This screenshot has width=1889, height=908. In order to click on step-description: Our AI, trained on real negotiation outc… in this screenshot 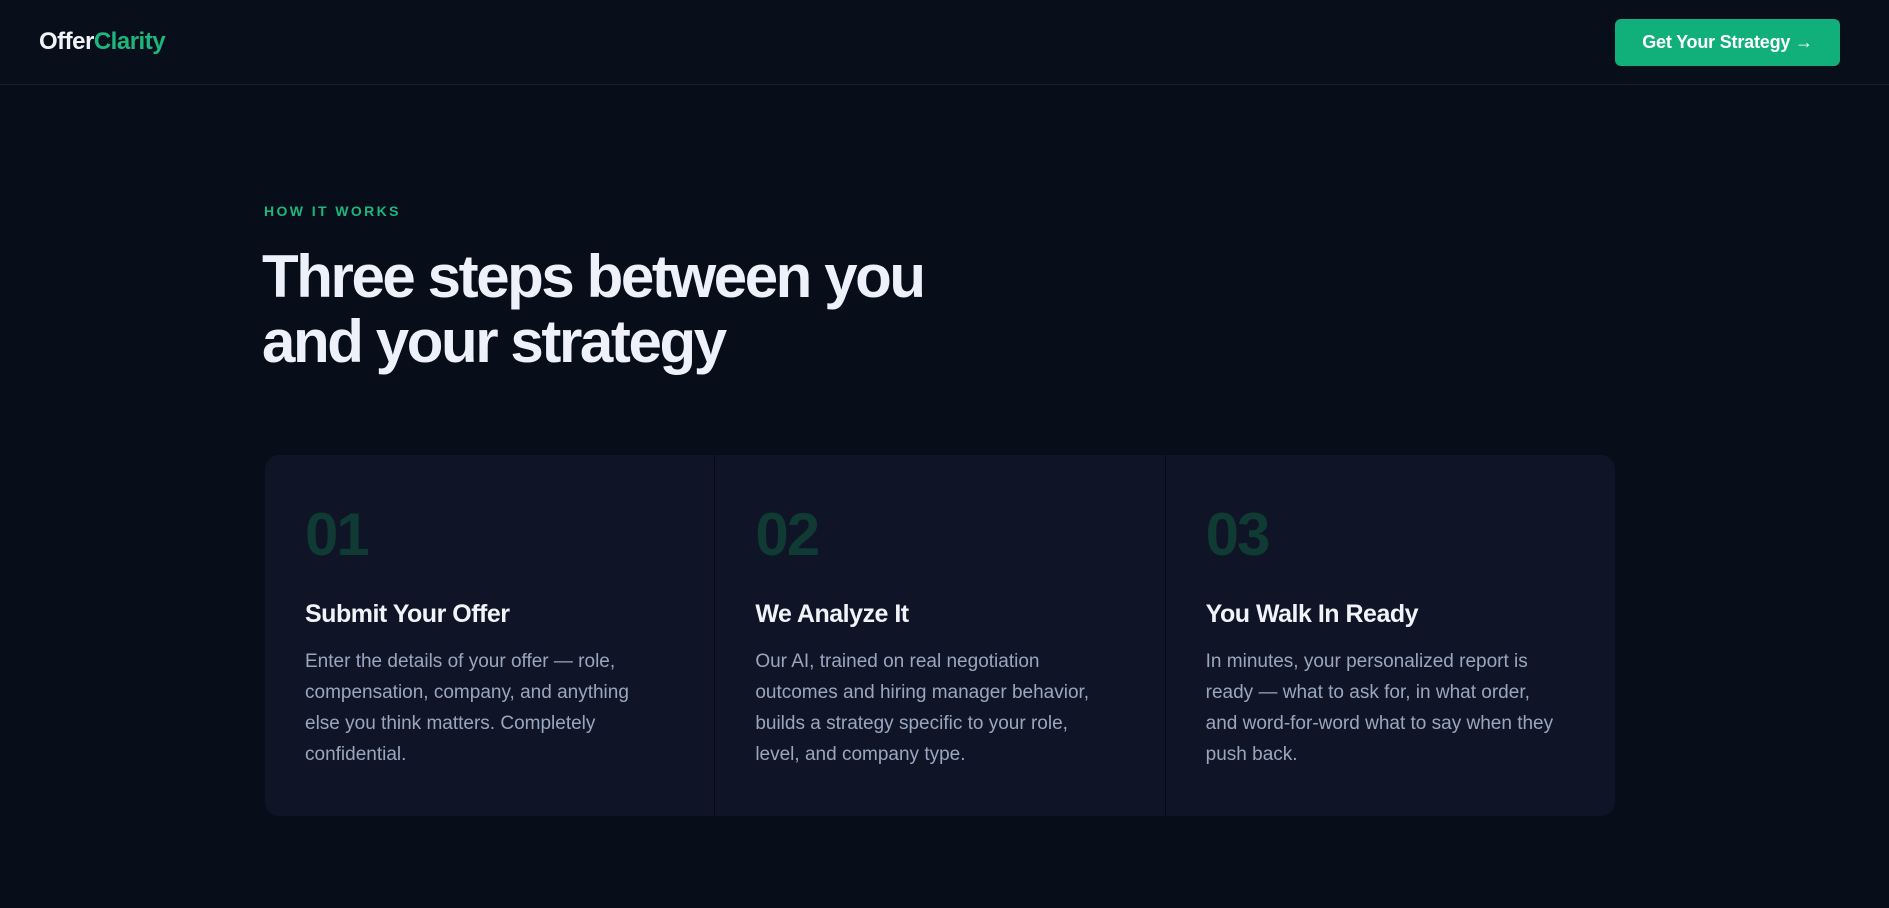, I will do `click(922, 708)`.